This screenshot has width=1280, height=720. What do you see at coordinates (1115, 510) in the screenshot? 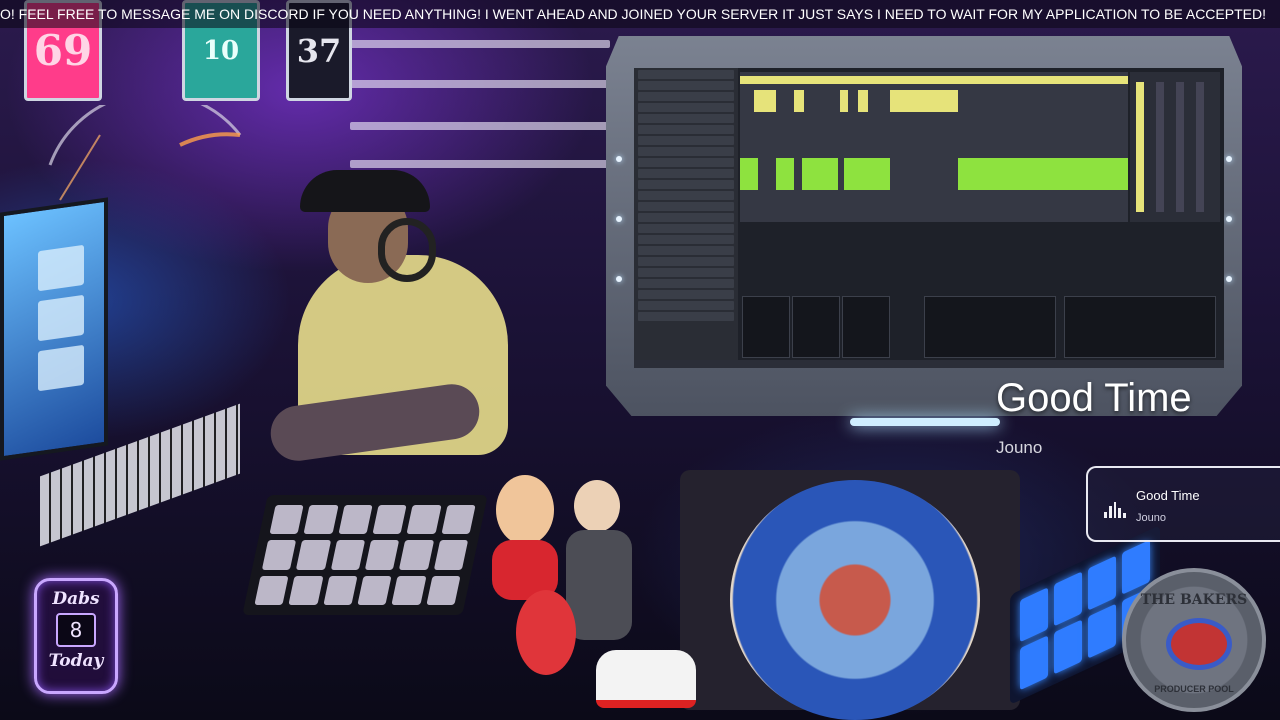
I see `equalizer-bars-icon` at bounding box center [1115, 510].